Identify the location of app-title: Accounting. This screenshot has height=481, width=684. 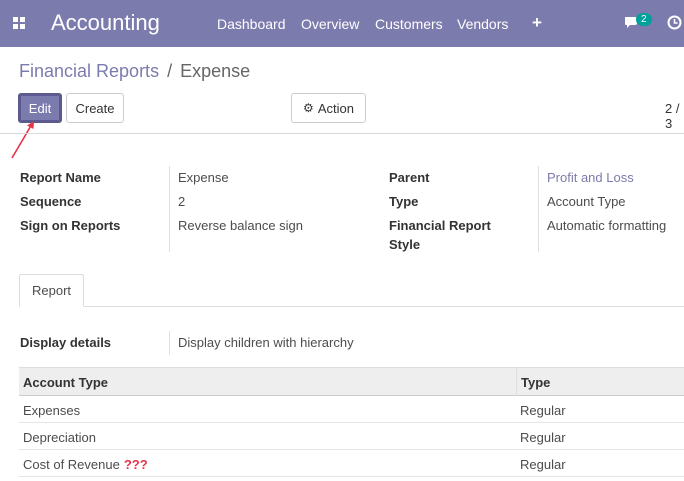
(105, 23).